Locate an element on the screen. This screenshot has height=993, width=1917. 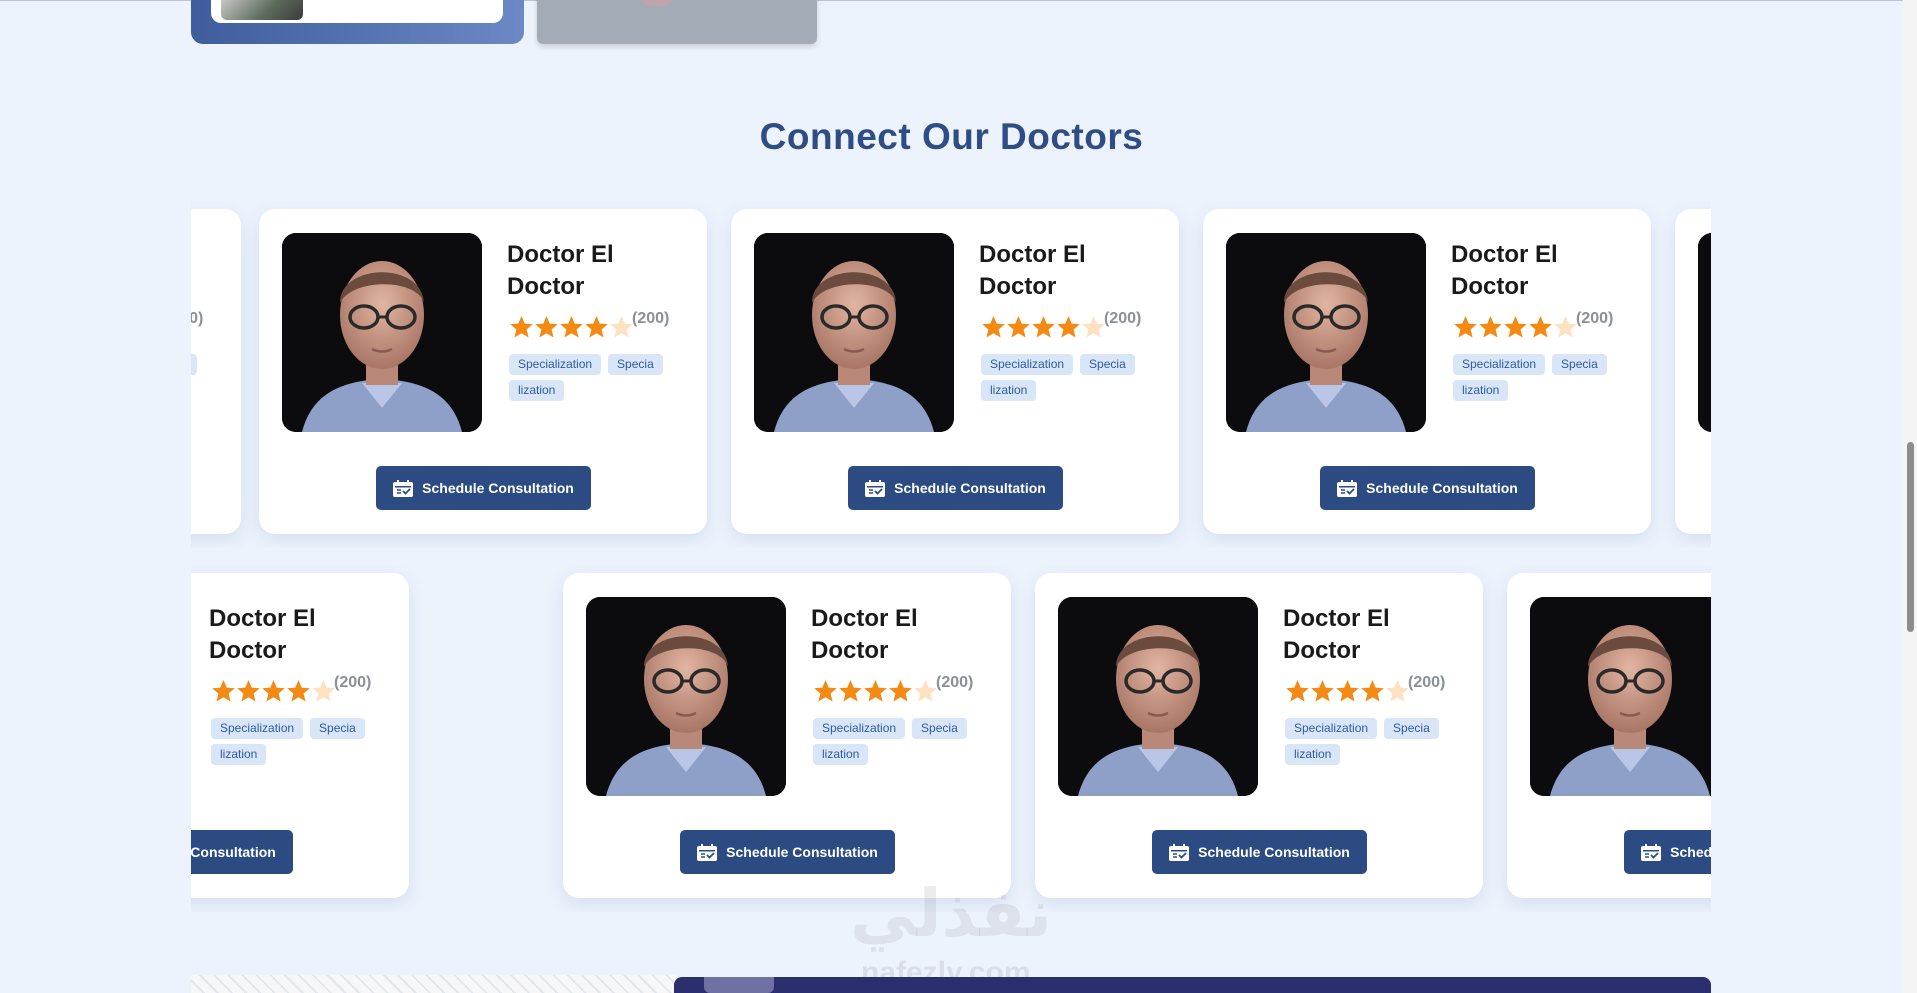
previous-section-card-dimmed is located at coordinates (677, 22).